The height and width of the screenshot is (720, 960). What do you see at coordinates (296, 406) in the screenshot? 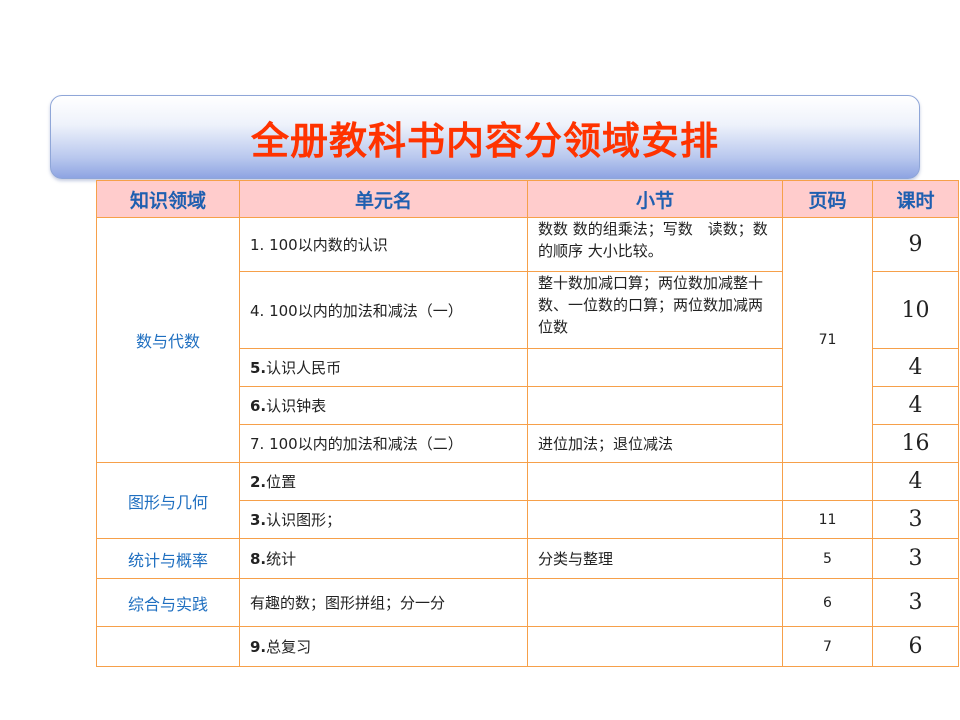
I see `unit-name: 认识钟表` at bounding box center [296, 406].